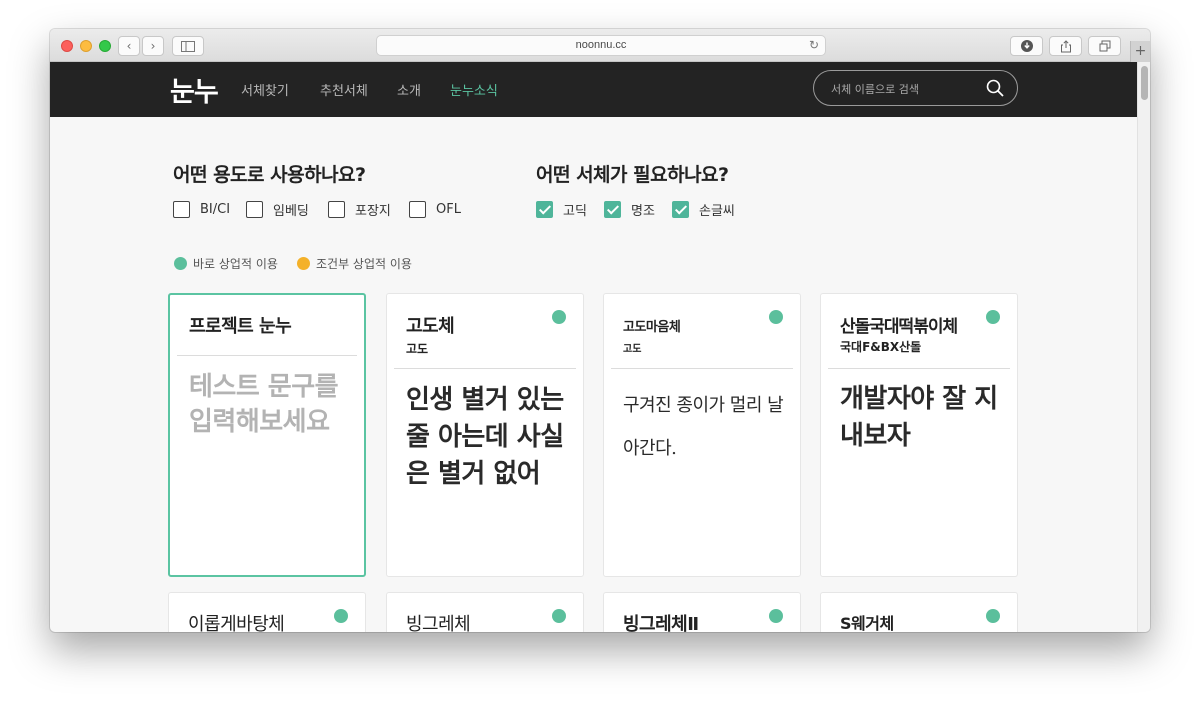 Image resolution: width=1200 pixels, height=703 pixels. I want to click on font-name: 이롭게바탕체, so click(236, 623).